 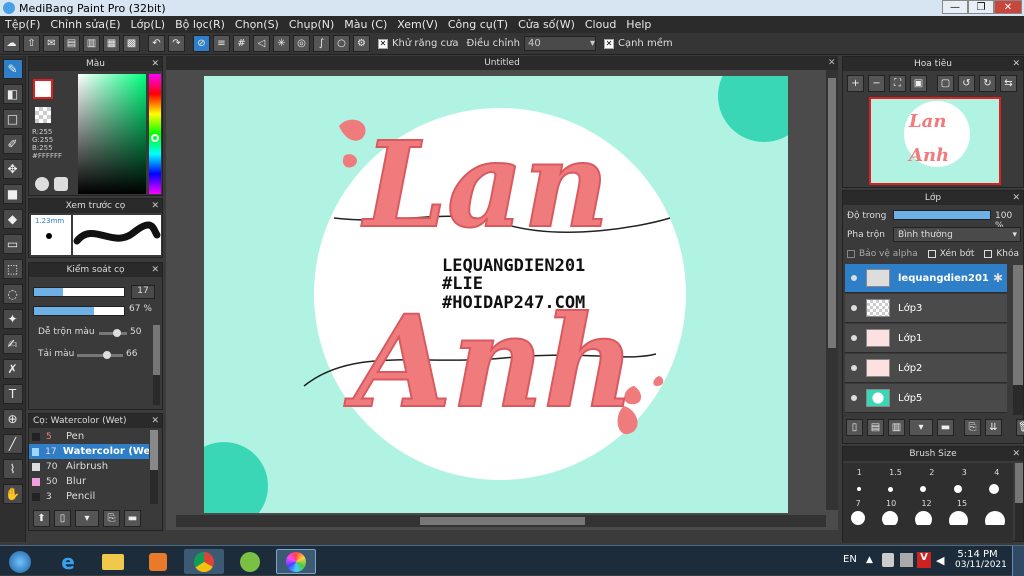 What do you see at coordinates (12, 319) in the screenshot?
I see `magic-wand-icon: ✦` at bounding box center [12, 319].